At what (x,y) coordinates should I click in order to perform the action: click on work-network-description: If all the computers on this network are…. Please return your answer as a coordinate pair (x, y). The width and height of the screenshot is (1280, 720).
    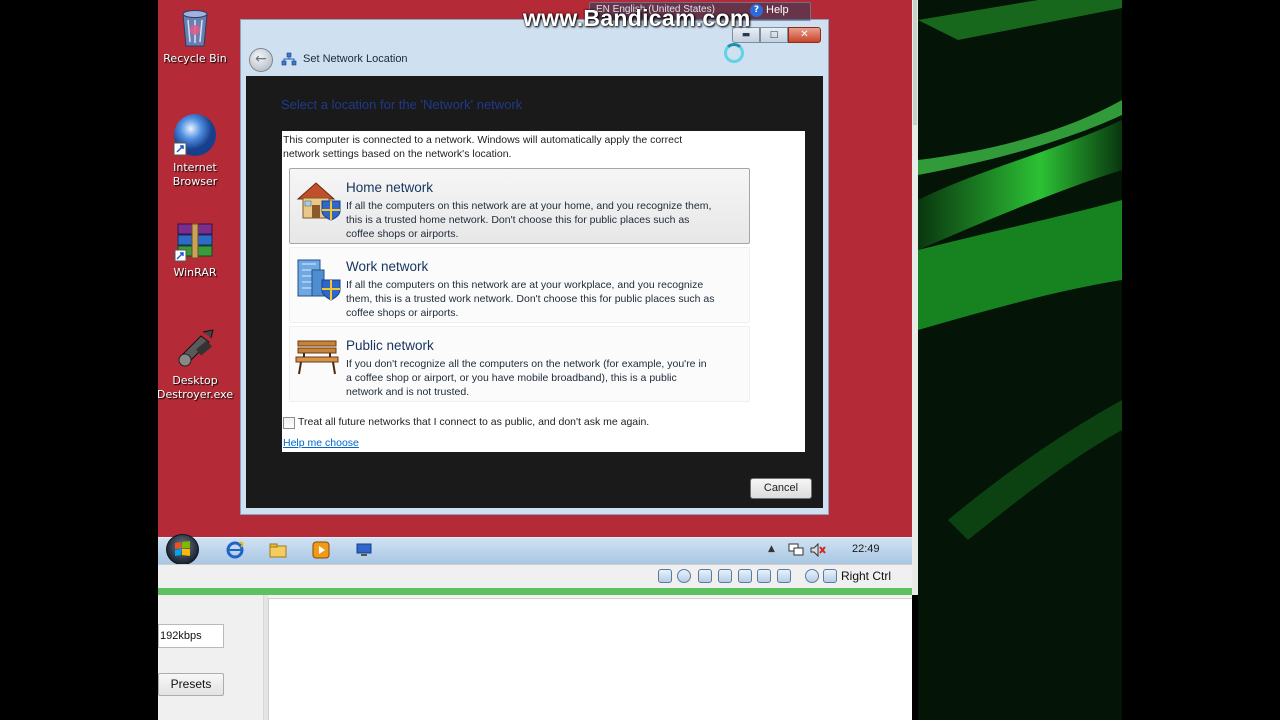
    Looking at the image, I should click on (546, 299).